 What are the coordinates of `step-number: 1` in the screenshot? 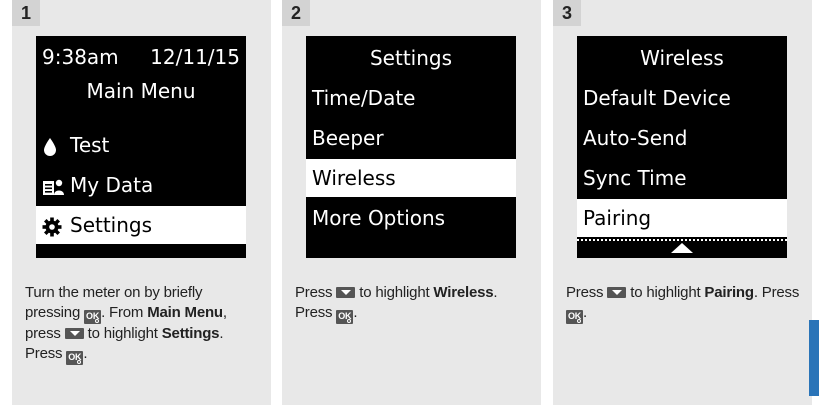 It's located at (26, 13).